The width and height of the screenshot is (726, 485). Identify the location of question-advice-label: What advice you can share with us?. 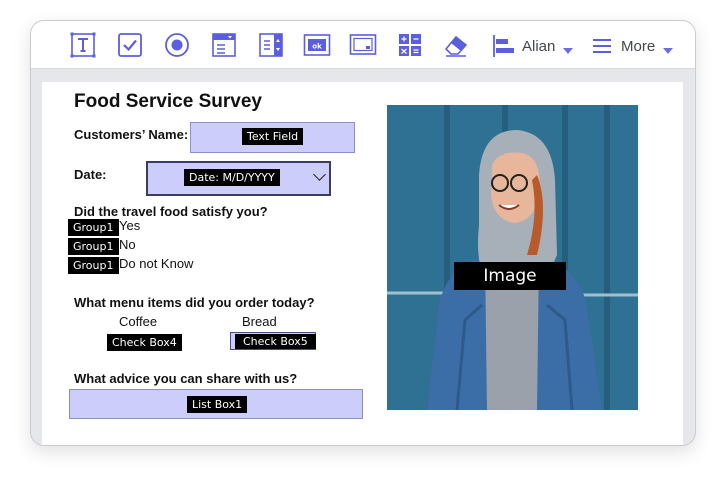
(186, 378).